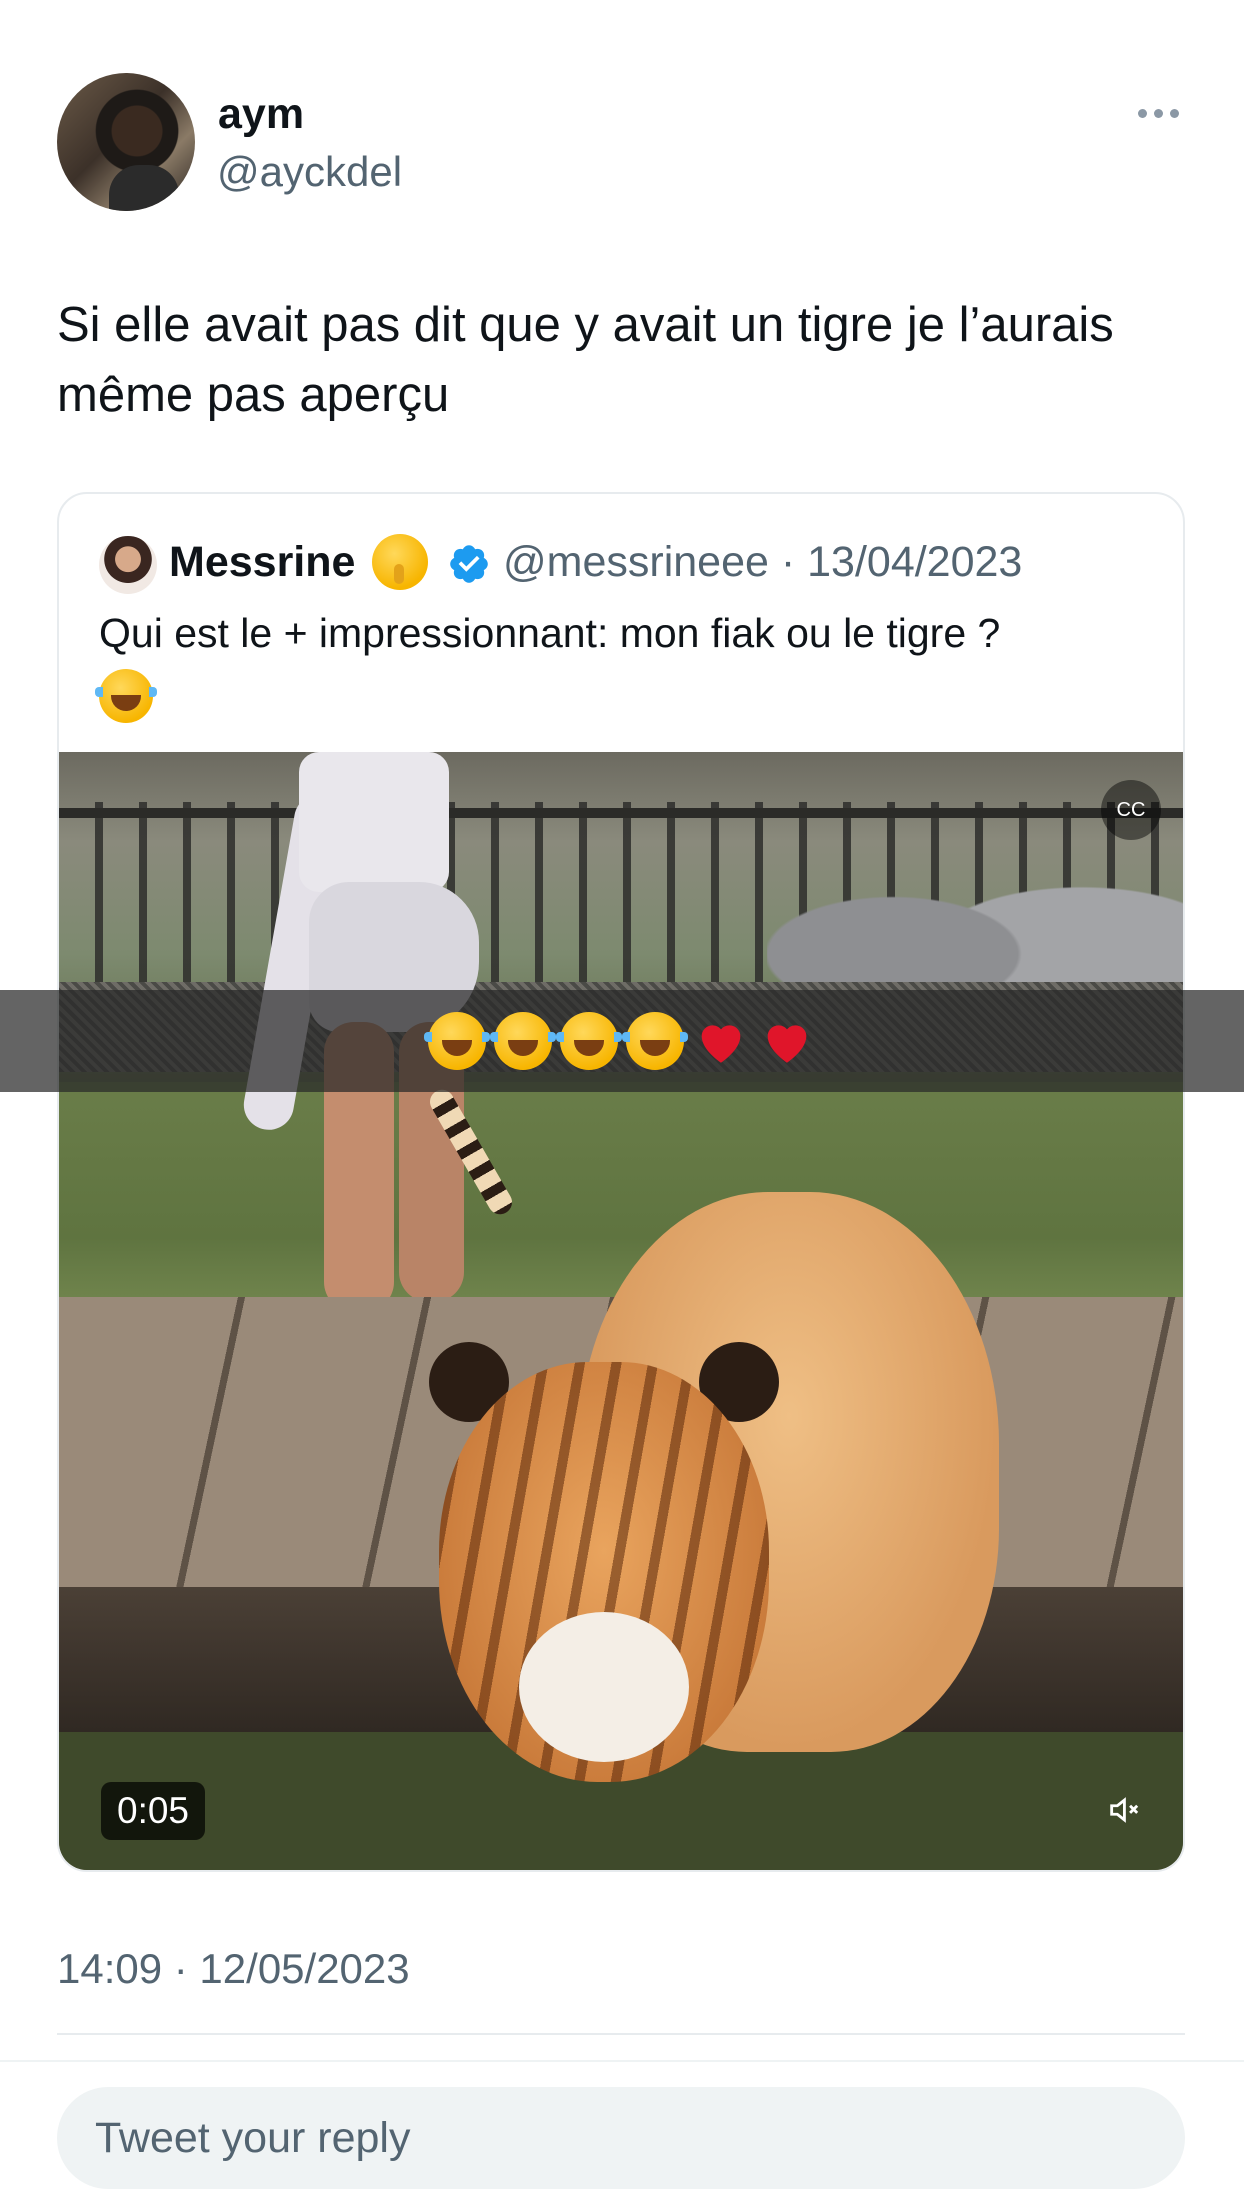  What do you see at coordinates (309, 172) in the screenshot?
I see `author-handle: @ayckdel` at bounding box center [309, 172].